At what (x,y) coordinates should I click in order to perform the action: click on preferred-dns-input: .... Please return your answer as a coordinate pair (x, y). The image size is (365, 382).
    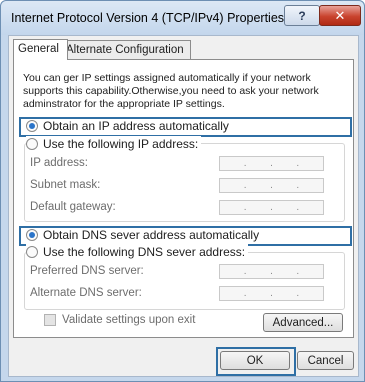
    Looking at the image, I should click on (271, 271).